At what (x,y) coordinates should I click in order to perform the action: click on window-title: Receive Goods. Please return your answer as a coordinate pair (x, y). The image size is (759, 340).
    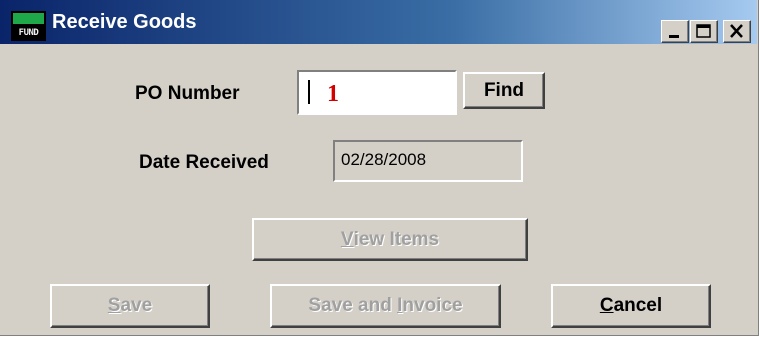
    Looking at the image, I should click on (124, 22).